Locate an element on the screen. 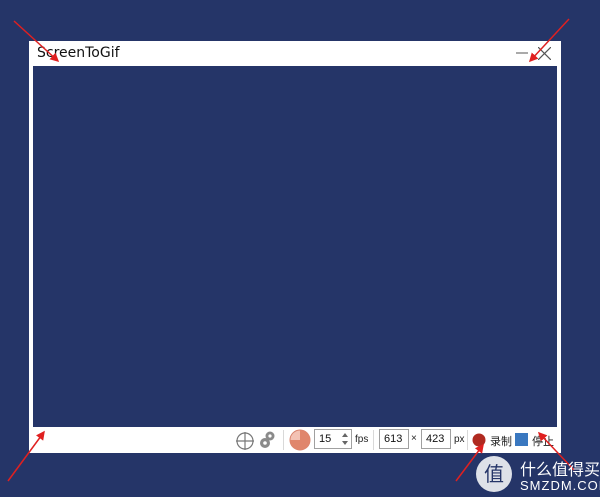 This screenshot has height=497, width=600. record-icon is located at coordinates (479, 440).